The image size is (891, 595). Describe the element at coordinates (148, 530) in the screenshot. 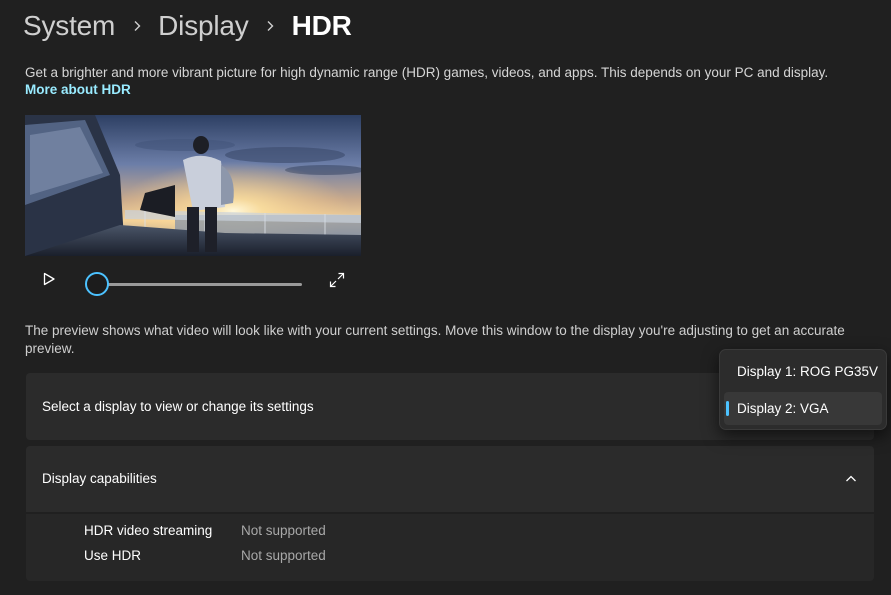

I see `capability-name: HDR video streaming` at that location.